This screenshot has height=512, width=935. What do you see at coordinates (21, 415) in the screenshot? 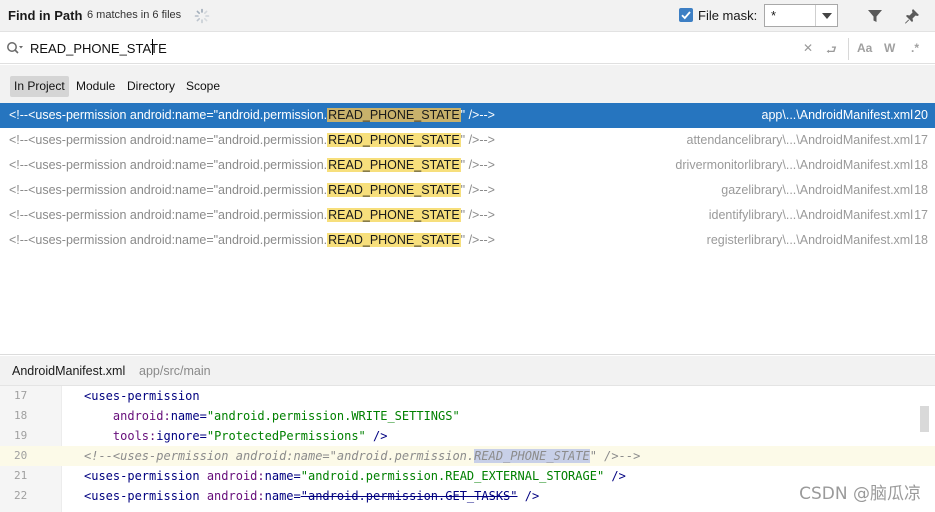
I see `line-number: 18` at bounding box center [21, 415].